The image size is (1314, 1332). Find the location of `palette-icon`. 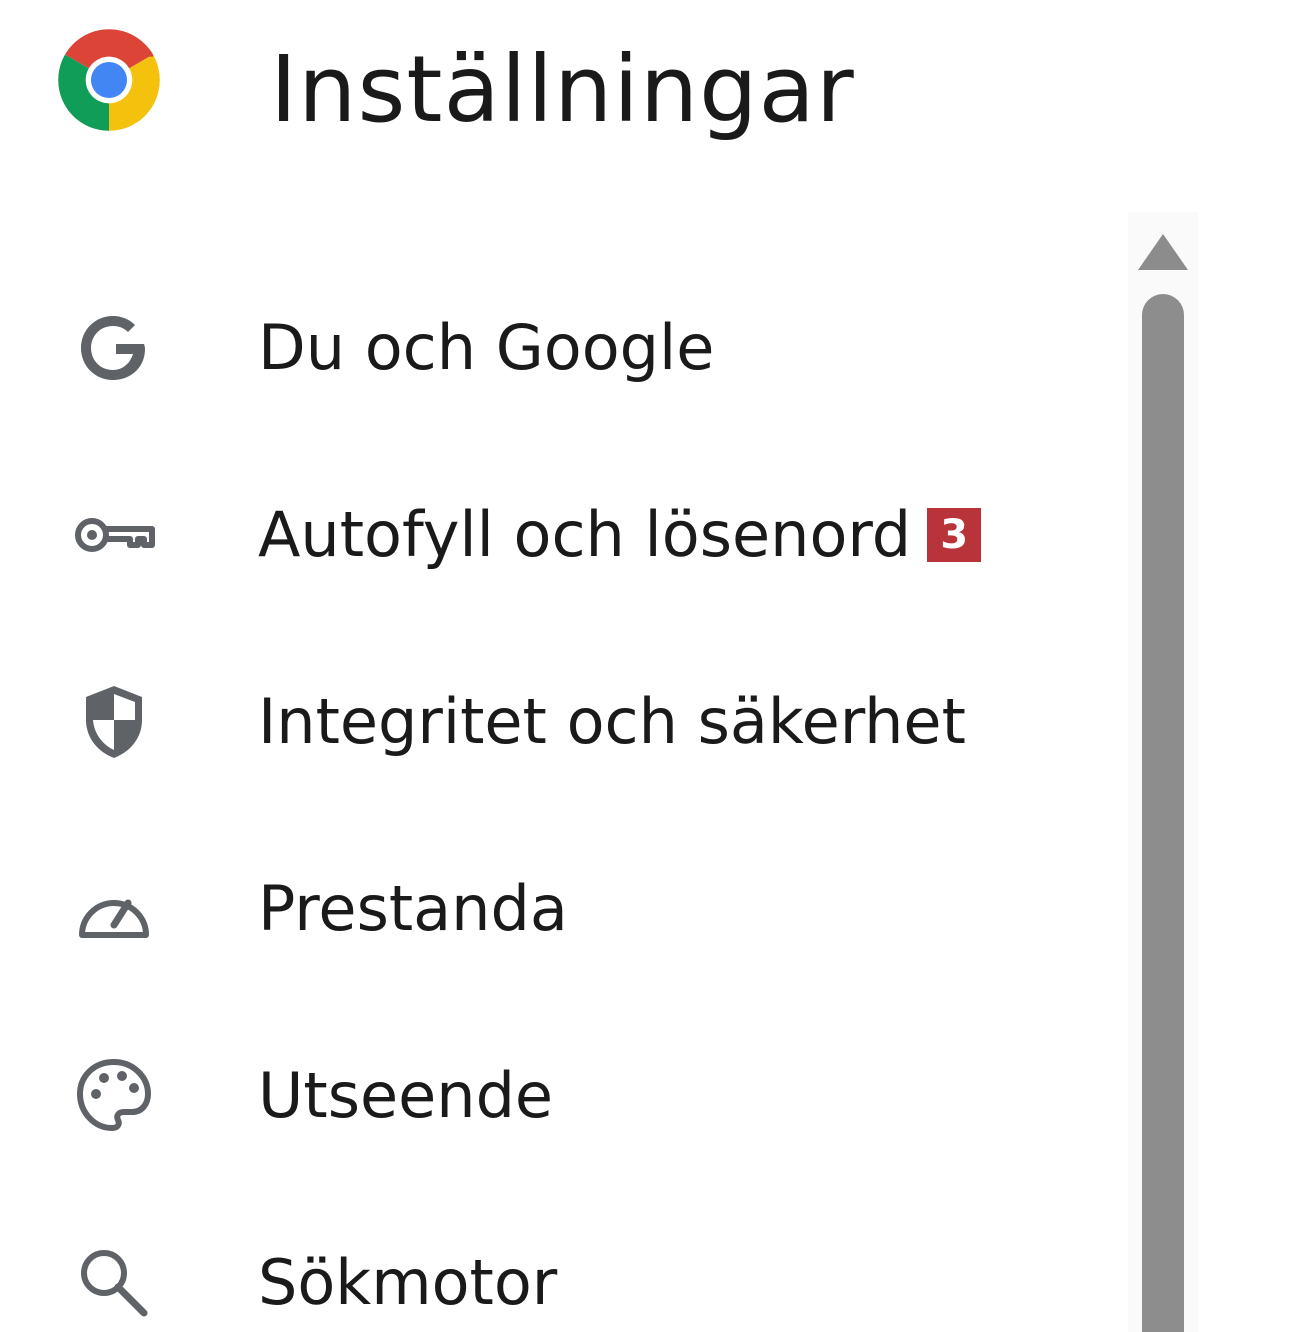

palette-icon is located at coordinates (114, 1096).